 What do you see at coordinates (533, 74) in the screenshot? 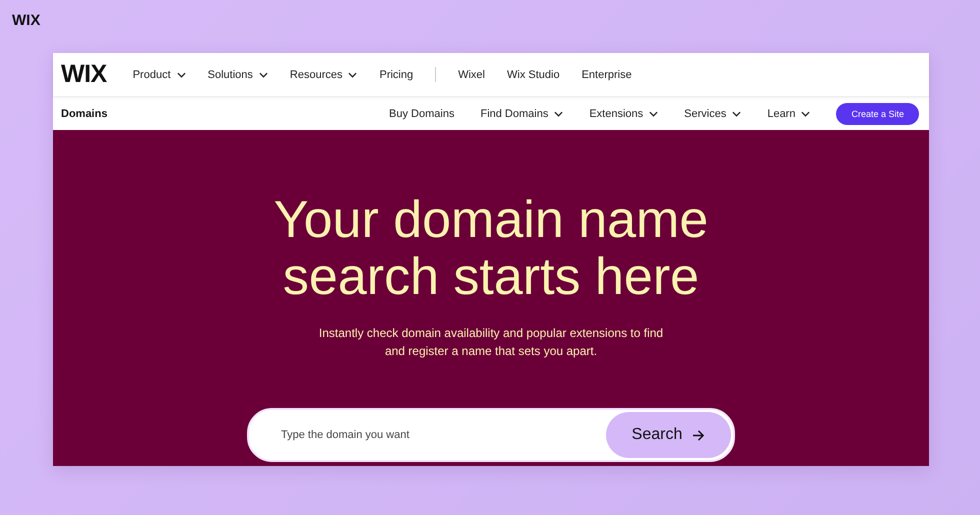
I see `nav-link: Wix Studio` at bounding box center [533, 74].